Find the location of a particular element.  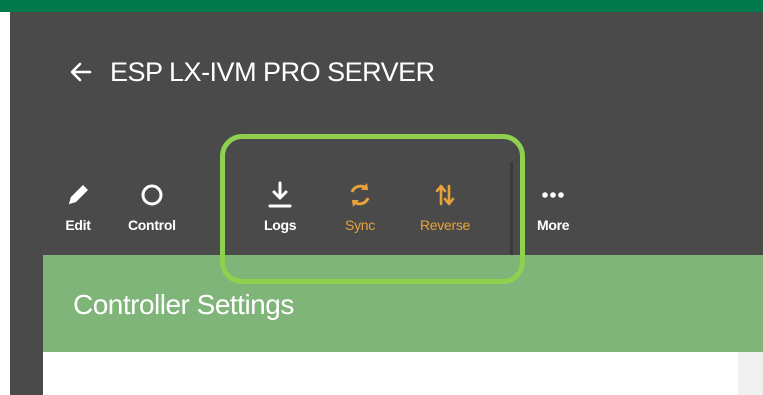

section-title: Controller Settings is located at coordinates (183, 304).